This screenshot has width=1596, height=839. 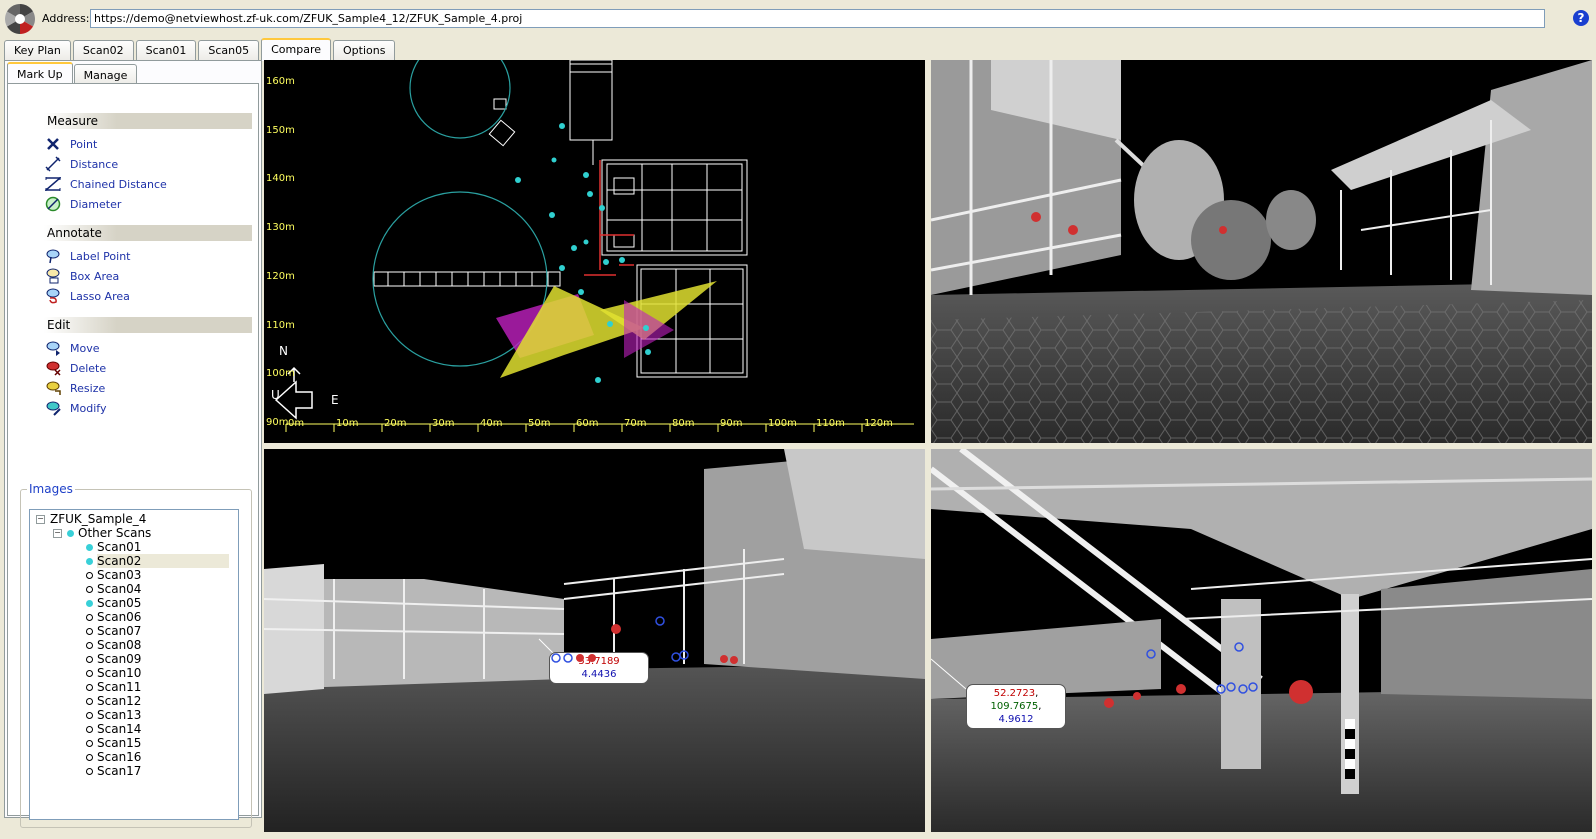 What do you see at coordinates (599, 668) in the screenshot?
I see `measure-callout-1: 53.7189 4.4436` at bounding box center [599, 668].